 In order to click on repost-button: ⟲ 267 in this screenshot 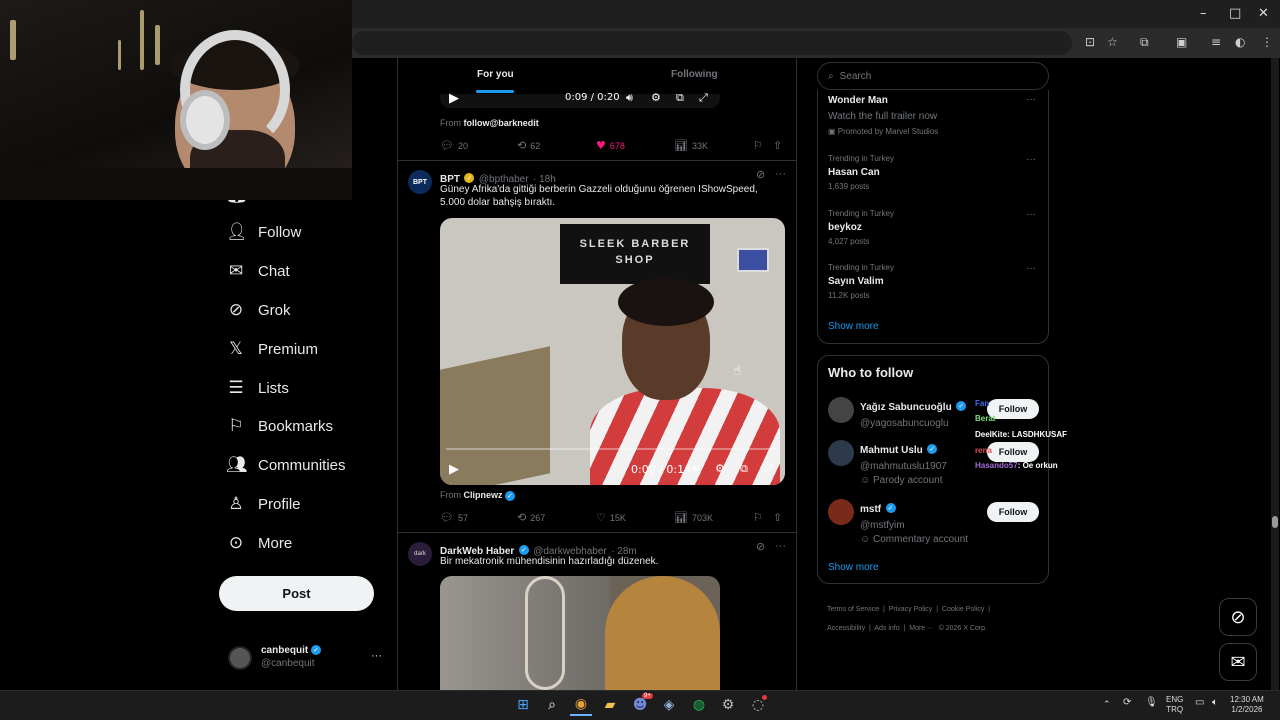, I will do `click(531, 517)`.